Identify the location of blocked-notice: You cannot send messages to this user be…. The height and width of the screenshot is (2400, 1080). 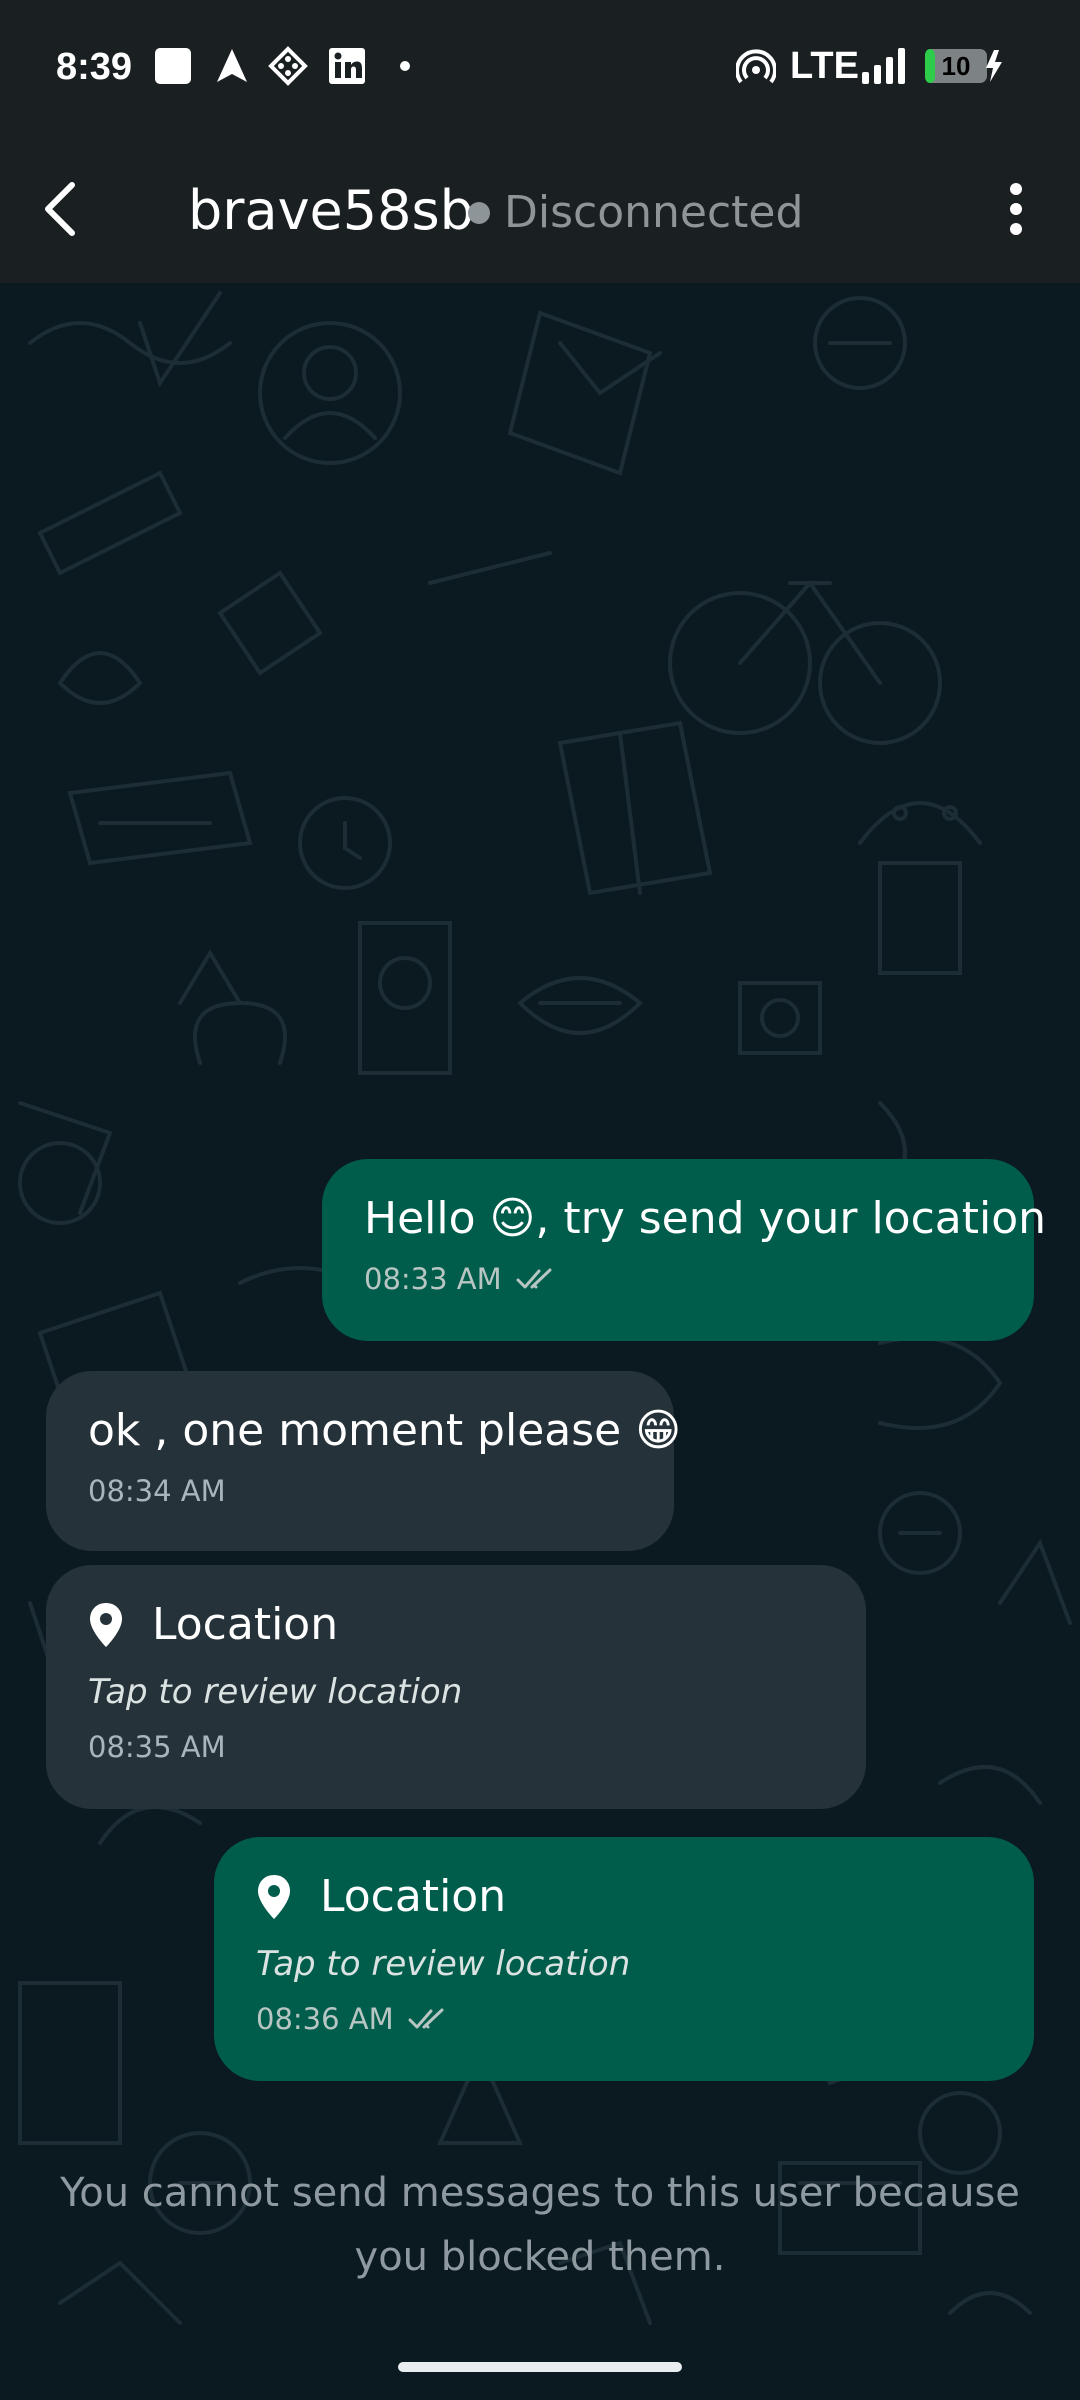
(540, 2225).